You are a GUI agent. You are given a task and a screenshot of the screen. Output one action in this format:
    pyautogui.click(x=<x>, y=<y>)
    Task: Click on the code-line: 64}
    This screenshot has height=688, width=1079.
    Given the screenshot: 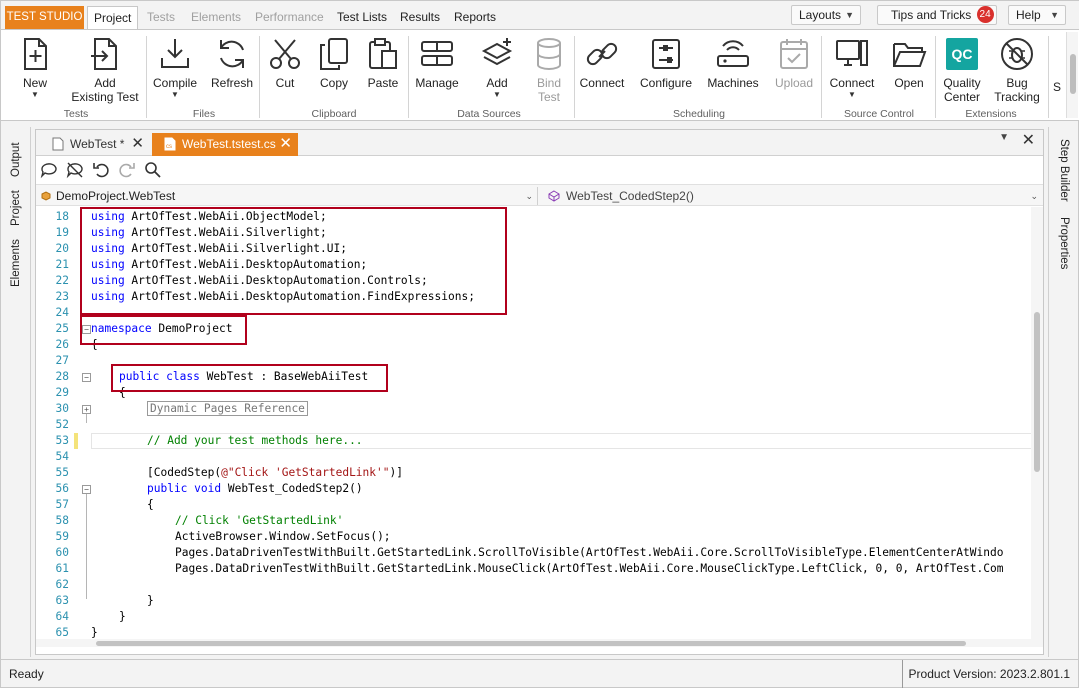 What is the action you would take?
    pyautogui.click(x=90, y=616)
    